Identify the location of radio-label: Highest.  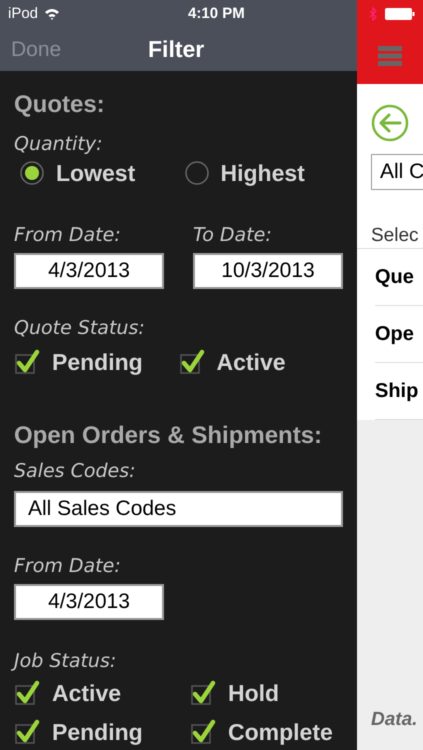
(262, 173).